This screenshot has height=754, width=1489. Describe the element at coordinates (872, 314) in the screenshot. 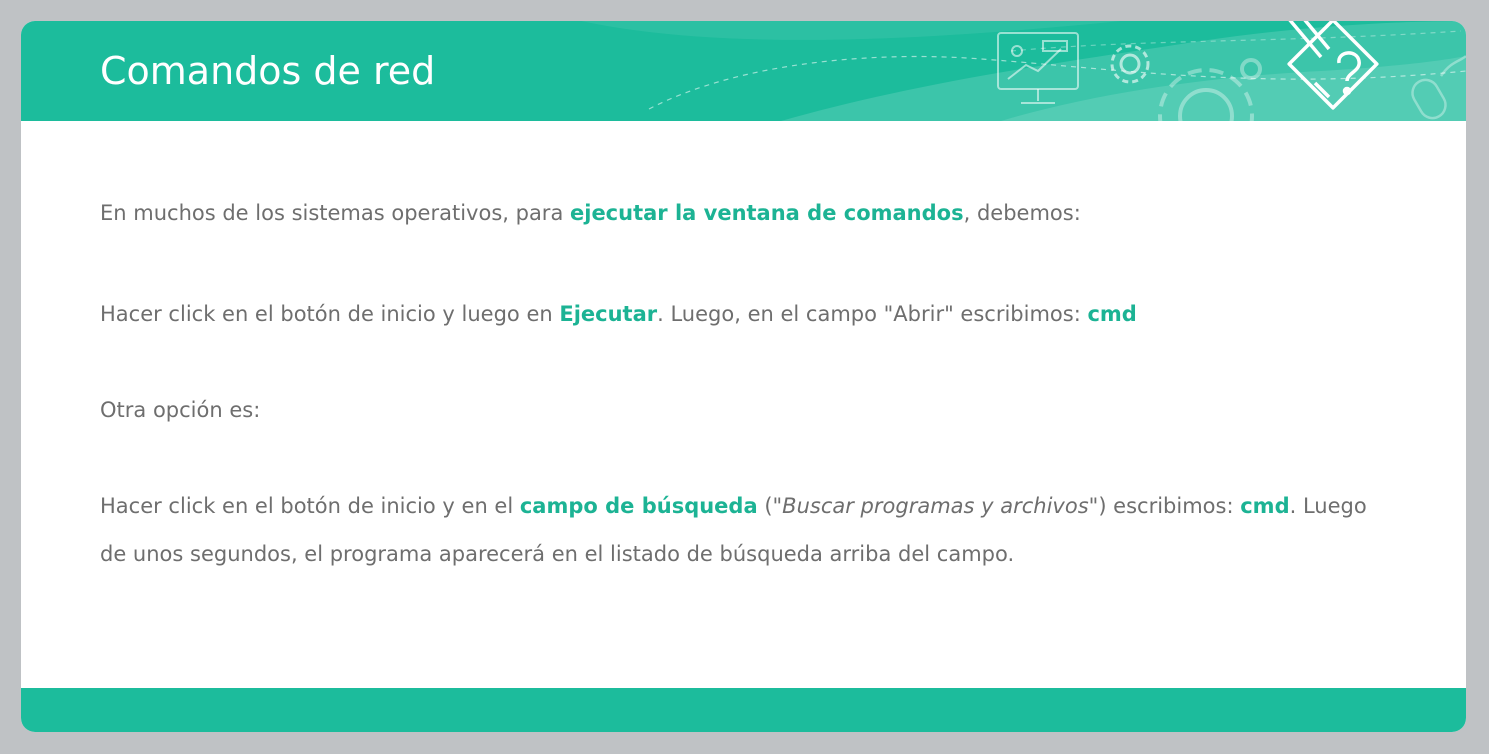

I see `text: . Luego, en el campo "Abrir" escribimos:` at that location.